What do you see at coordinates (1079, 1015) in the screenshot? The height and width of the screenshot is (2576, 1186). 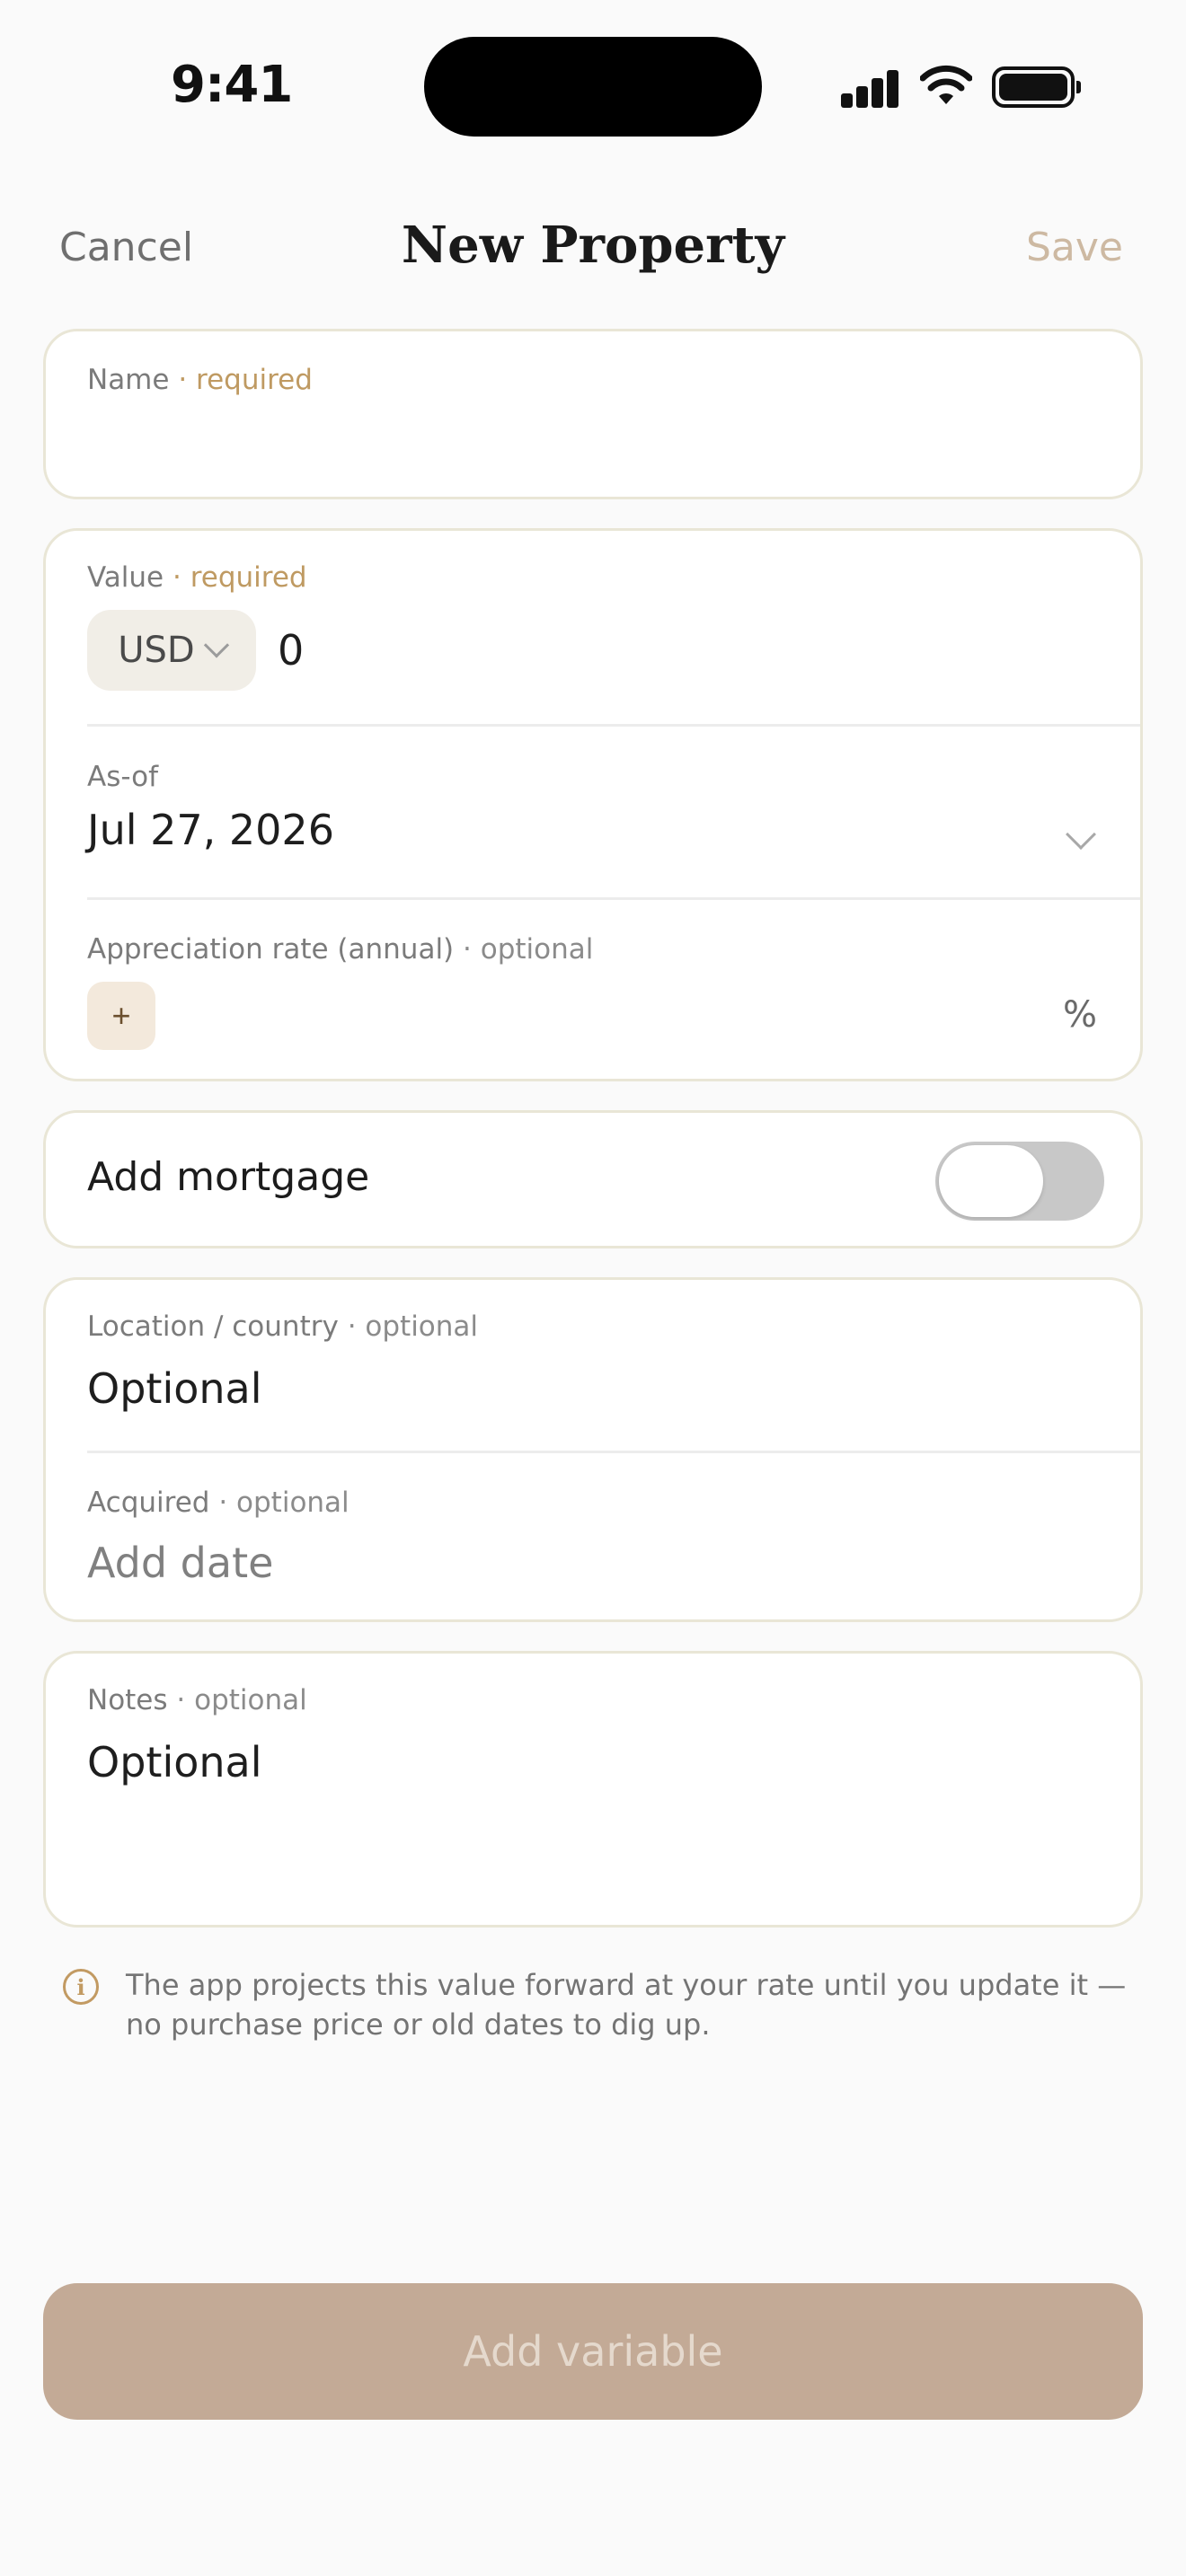 I see `percent-unit: %` at bounding box center [1079, 1015].